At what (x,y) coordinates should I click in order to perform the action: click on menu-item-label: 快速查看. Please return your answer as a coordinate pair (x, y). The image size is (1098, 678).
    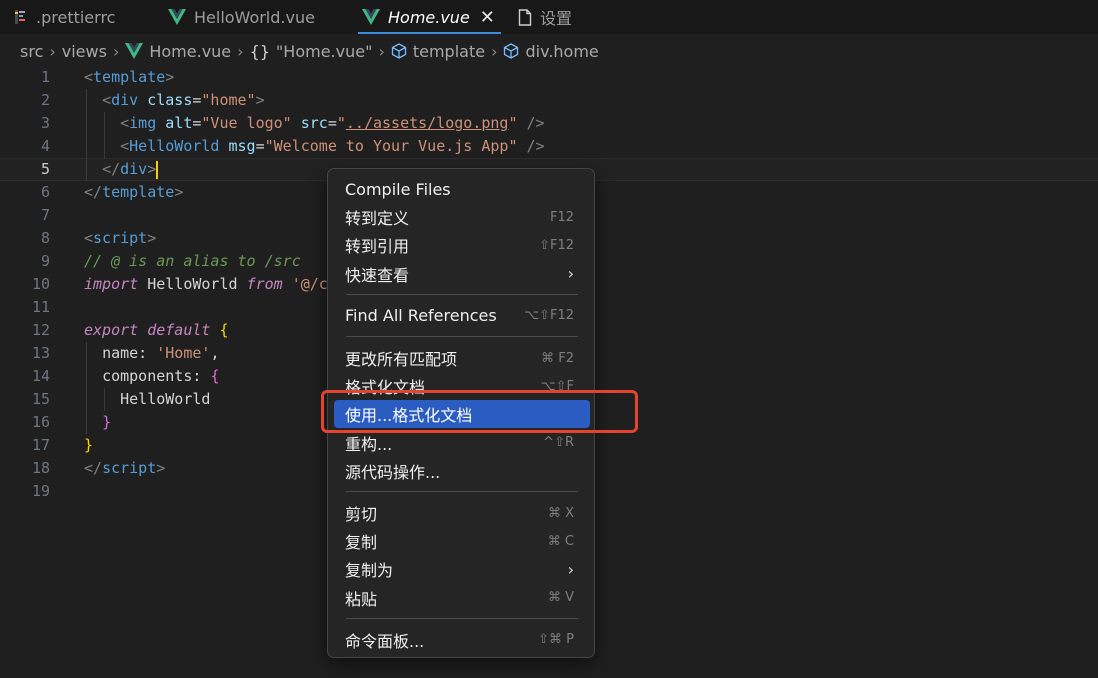
    Looking at the image, I should click on (377, 275).